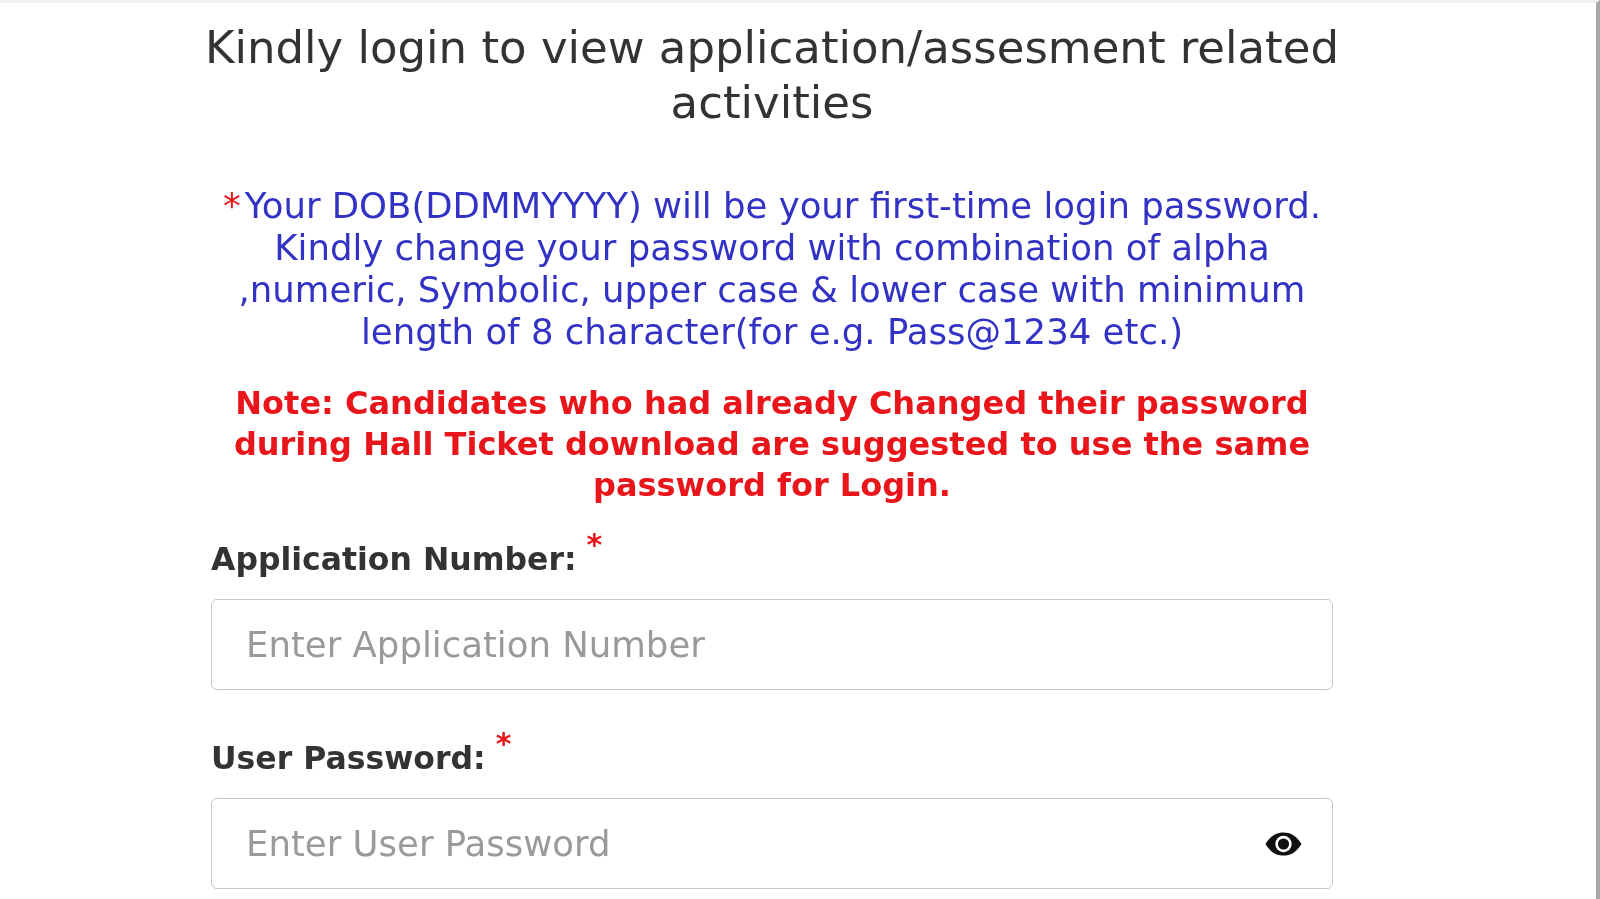  What do you see at coordinates (394, 559) in the screenshot?
I see `field-label: Application Number:` at bounding box center [394, 559].